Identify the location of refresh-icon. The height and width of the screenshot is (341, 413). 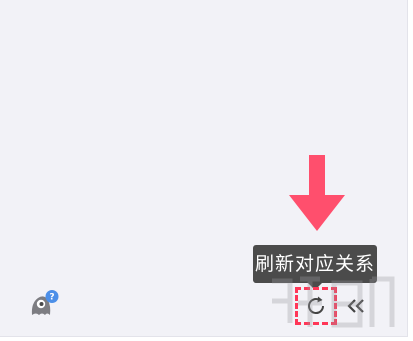
(316, 305).